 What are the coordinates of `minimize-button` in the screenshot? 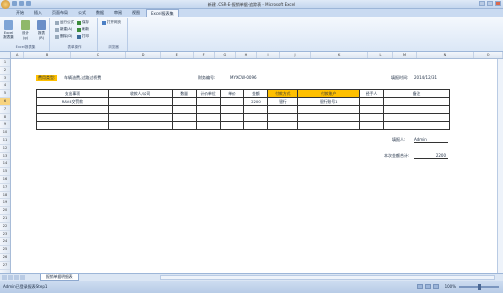 It's located at (482, 3).